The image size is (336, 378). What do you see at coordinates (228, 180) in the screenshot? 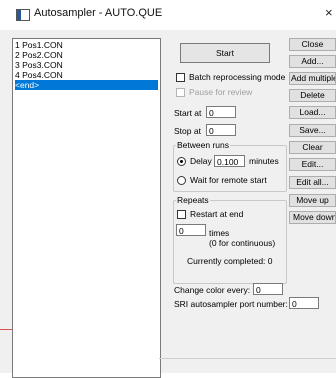
I see `wait-remote-start-label: Wait for remote start` at bounding box center [228, 180].